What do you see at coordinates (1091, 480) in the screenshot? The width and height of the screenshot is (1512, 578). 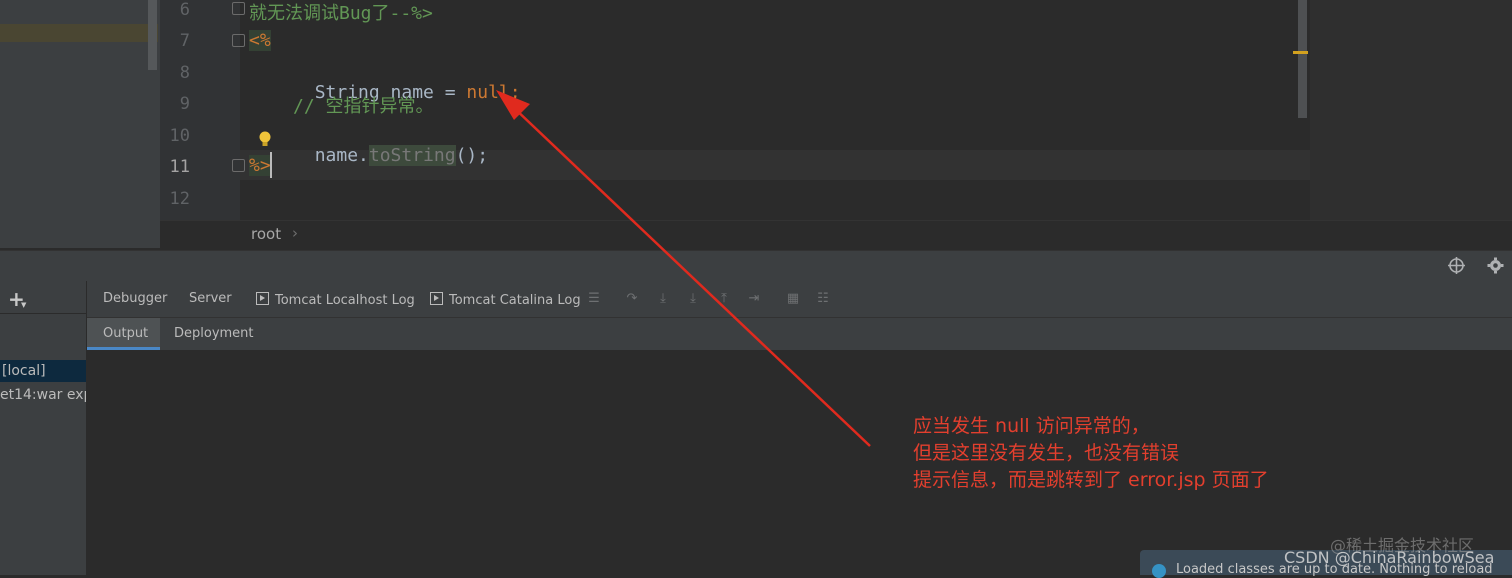 I see `annotation-text: 提示信息，而是跳转到了 error.jsp 页面了` at bounding box center [1091, 480].